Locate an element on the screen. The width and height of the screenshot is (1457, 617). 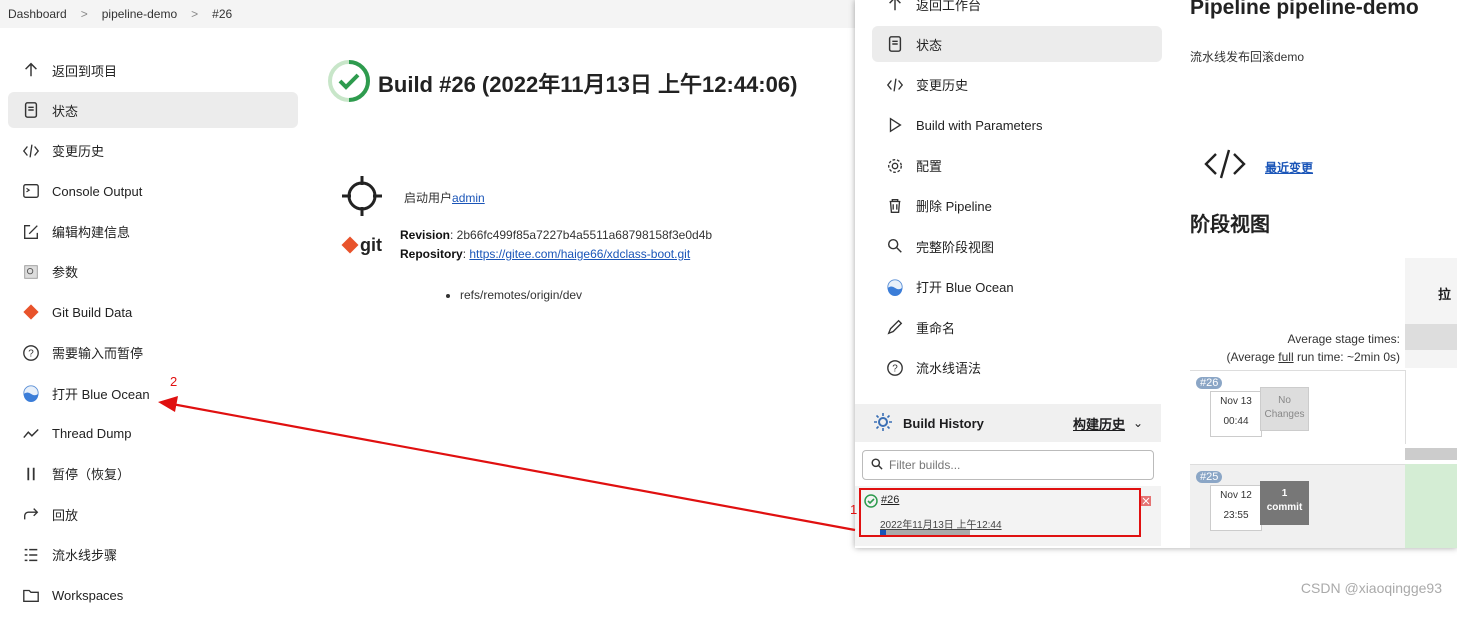
run-date-time: 00:44 is located at coordinates (1236, 421).